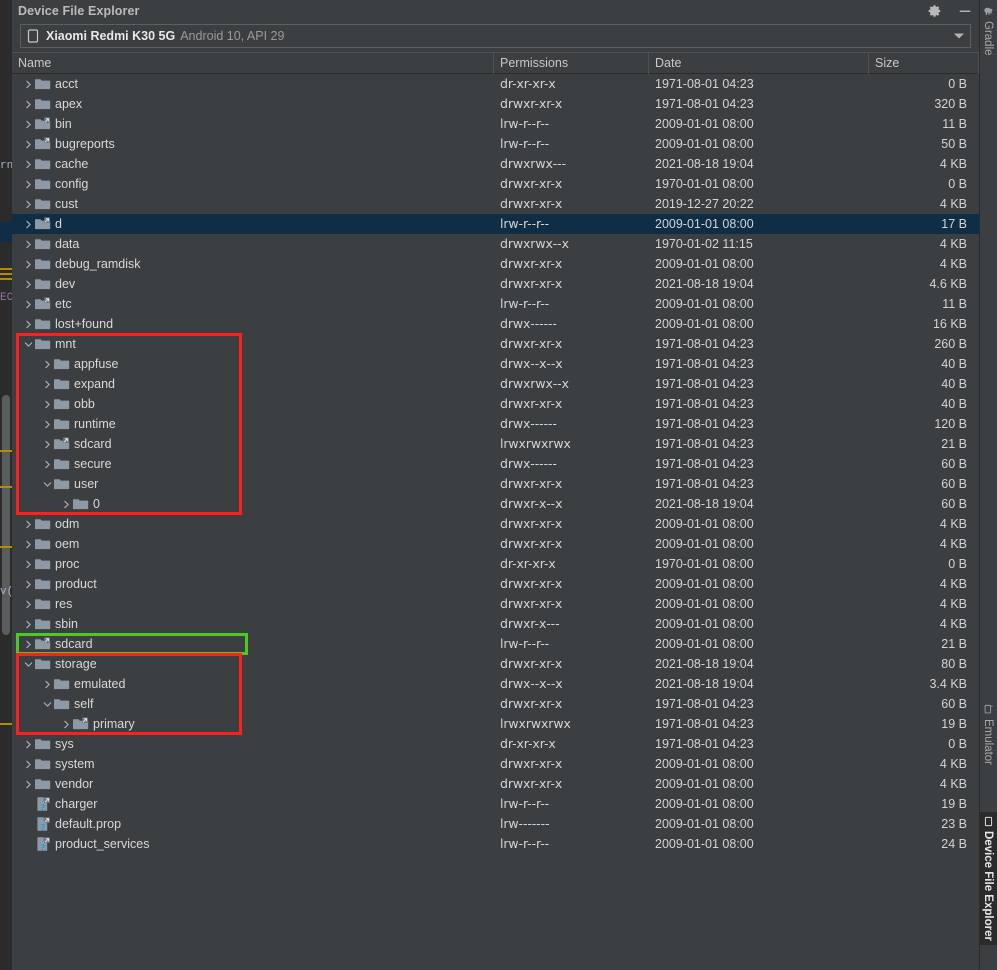 This screenshot has height=970, width=997. I want to click on table-row: sbin drwxr-x--- 2009-01-01 08:00 4 KB, so click(495, 624).